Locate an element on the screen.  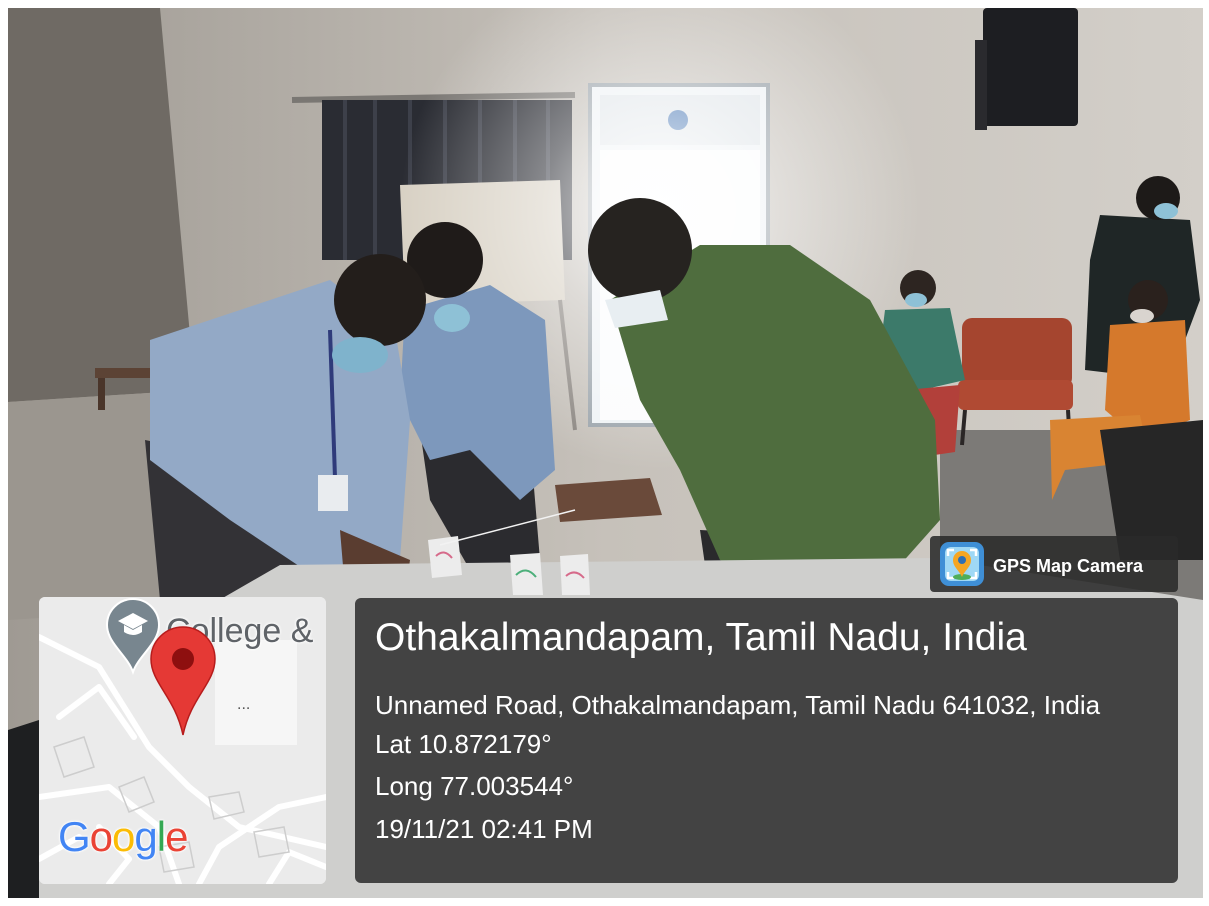
google-logo-letter: G is located at coordinates (74, 836).